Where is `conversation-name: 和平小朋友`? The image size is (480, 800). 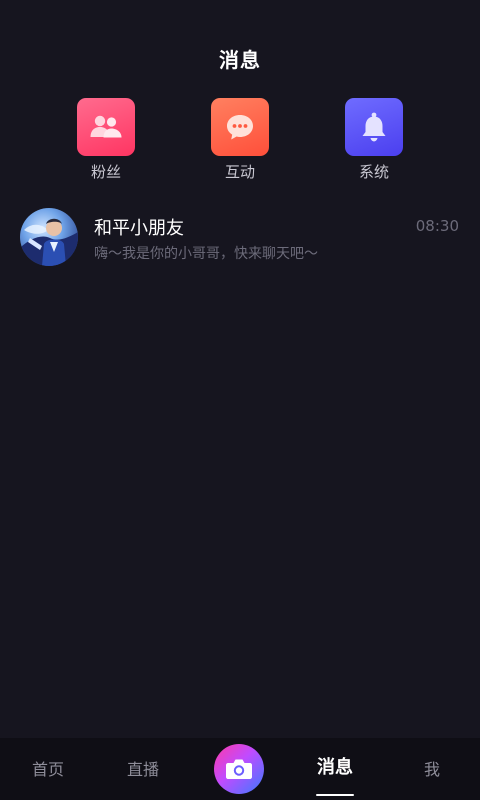 conversation-name: 和平小朋友 is located at coordinates (139, 228).